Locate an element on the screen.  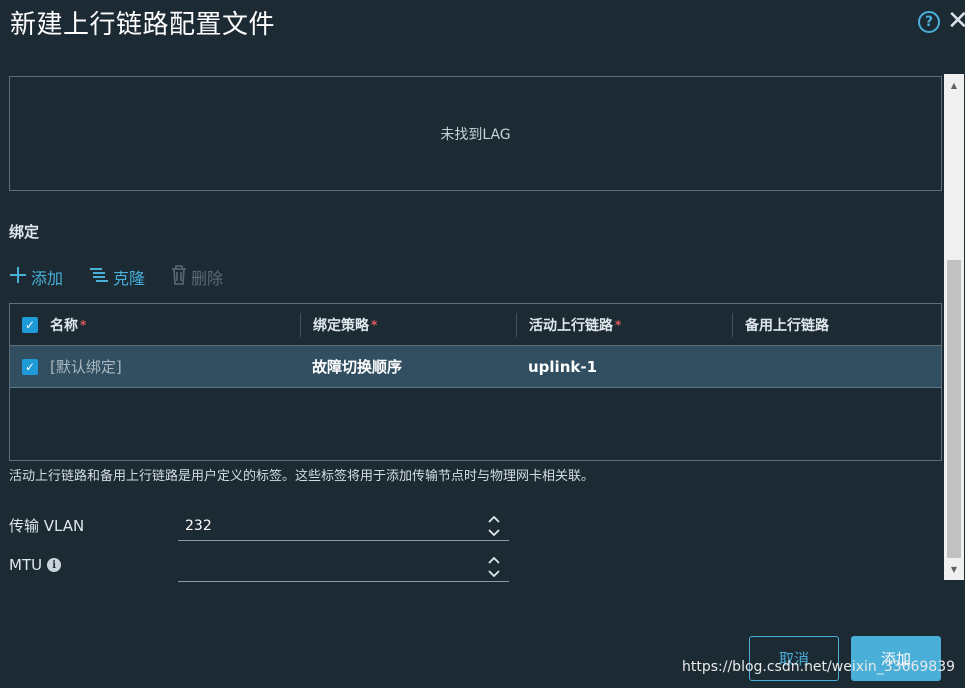
clone-icon is located at coordinates (99, 277).